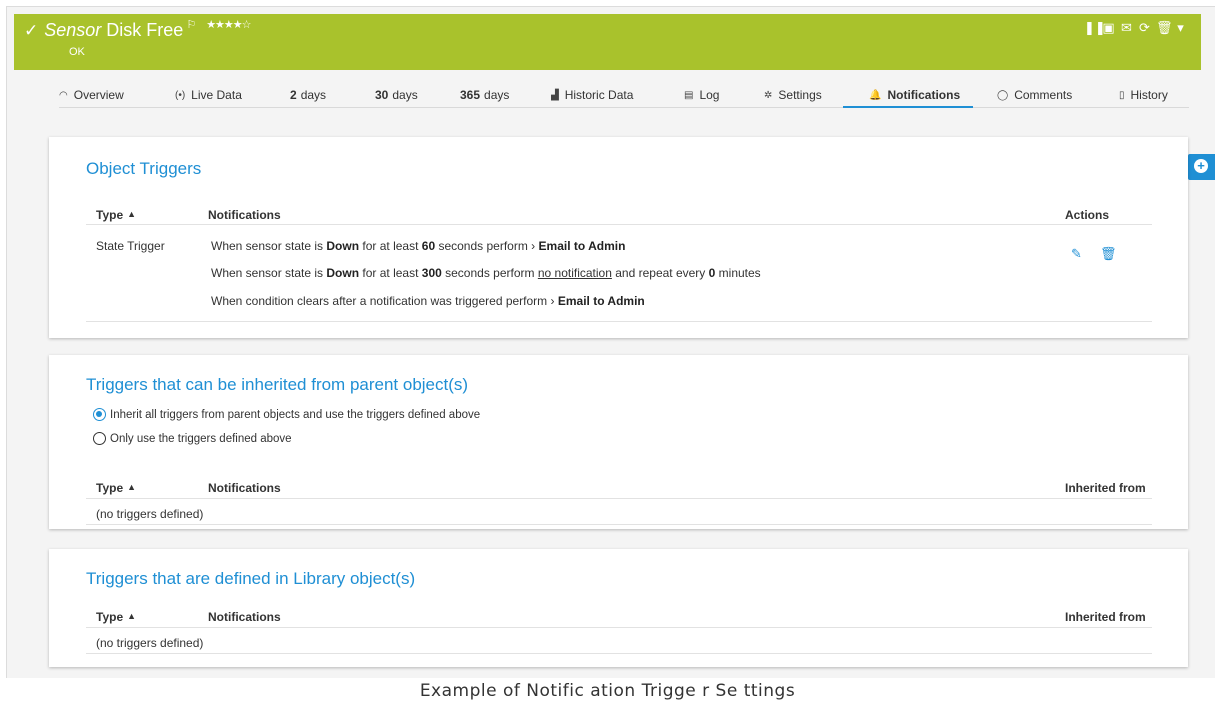  I want to click on delete-icon: 🗑, so click(1164, 28).